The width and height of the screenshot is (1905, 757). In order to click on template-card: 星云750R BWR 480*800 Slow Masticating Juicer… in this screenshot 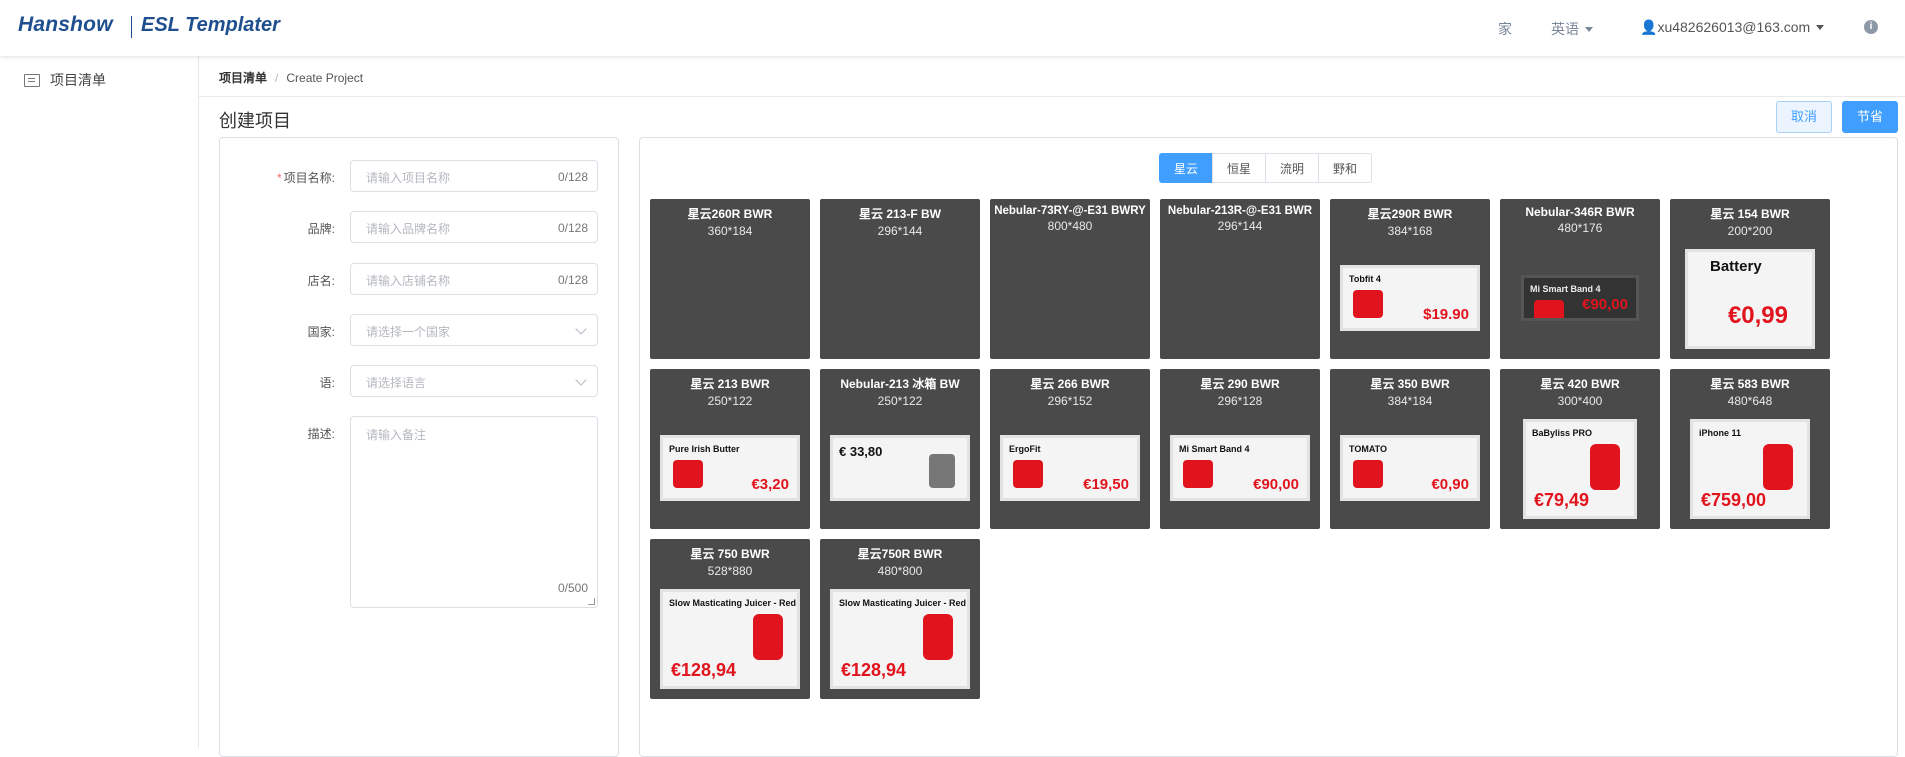, I will do `click(900, 619)`.